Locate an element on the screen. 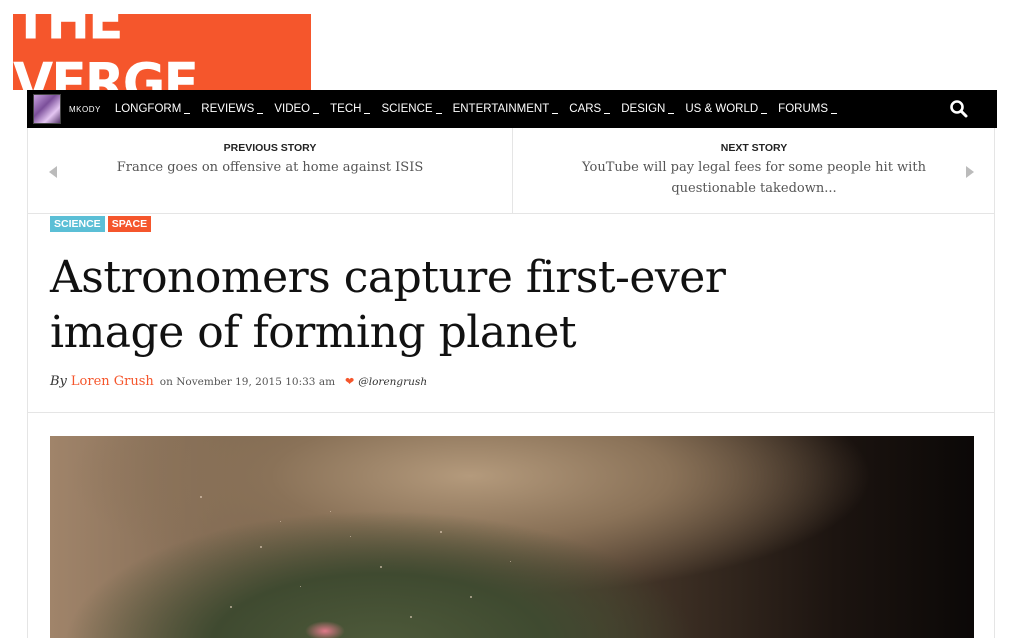 The height and width of the screenshot is (638, 1024). previous-story-label: PREVIOUS STORY is located at coordinates (270, 148).